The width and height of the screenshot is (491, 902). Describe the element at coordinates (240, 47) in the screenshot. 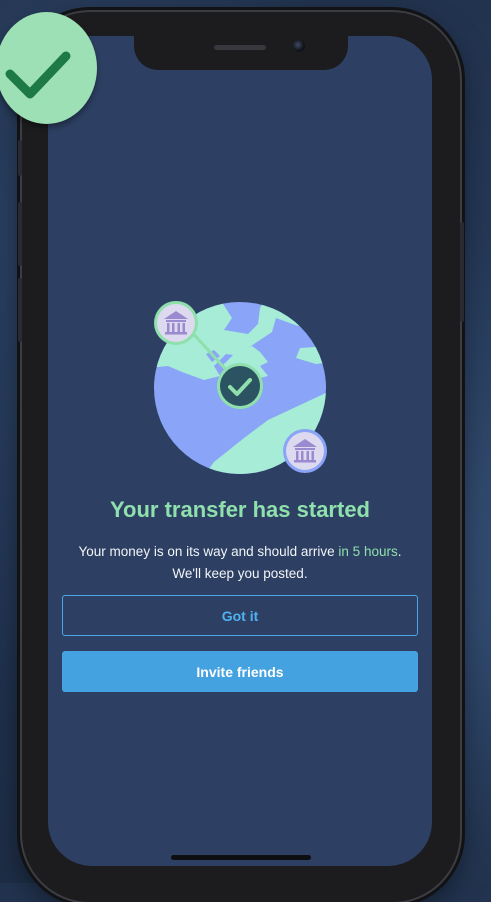

I see `speaker` at that location.